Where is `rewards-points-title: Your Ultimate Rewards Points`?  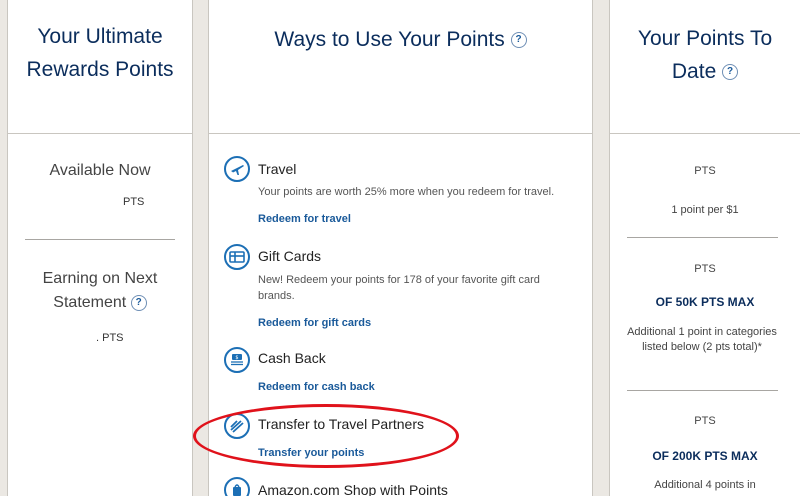 rewards-points-title: Your Ultimate Rewards Points is located at coordinates (100, 53).